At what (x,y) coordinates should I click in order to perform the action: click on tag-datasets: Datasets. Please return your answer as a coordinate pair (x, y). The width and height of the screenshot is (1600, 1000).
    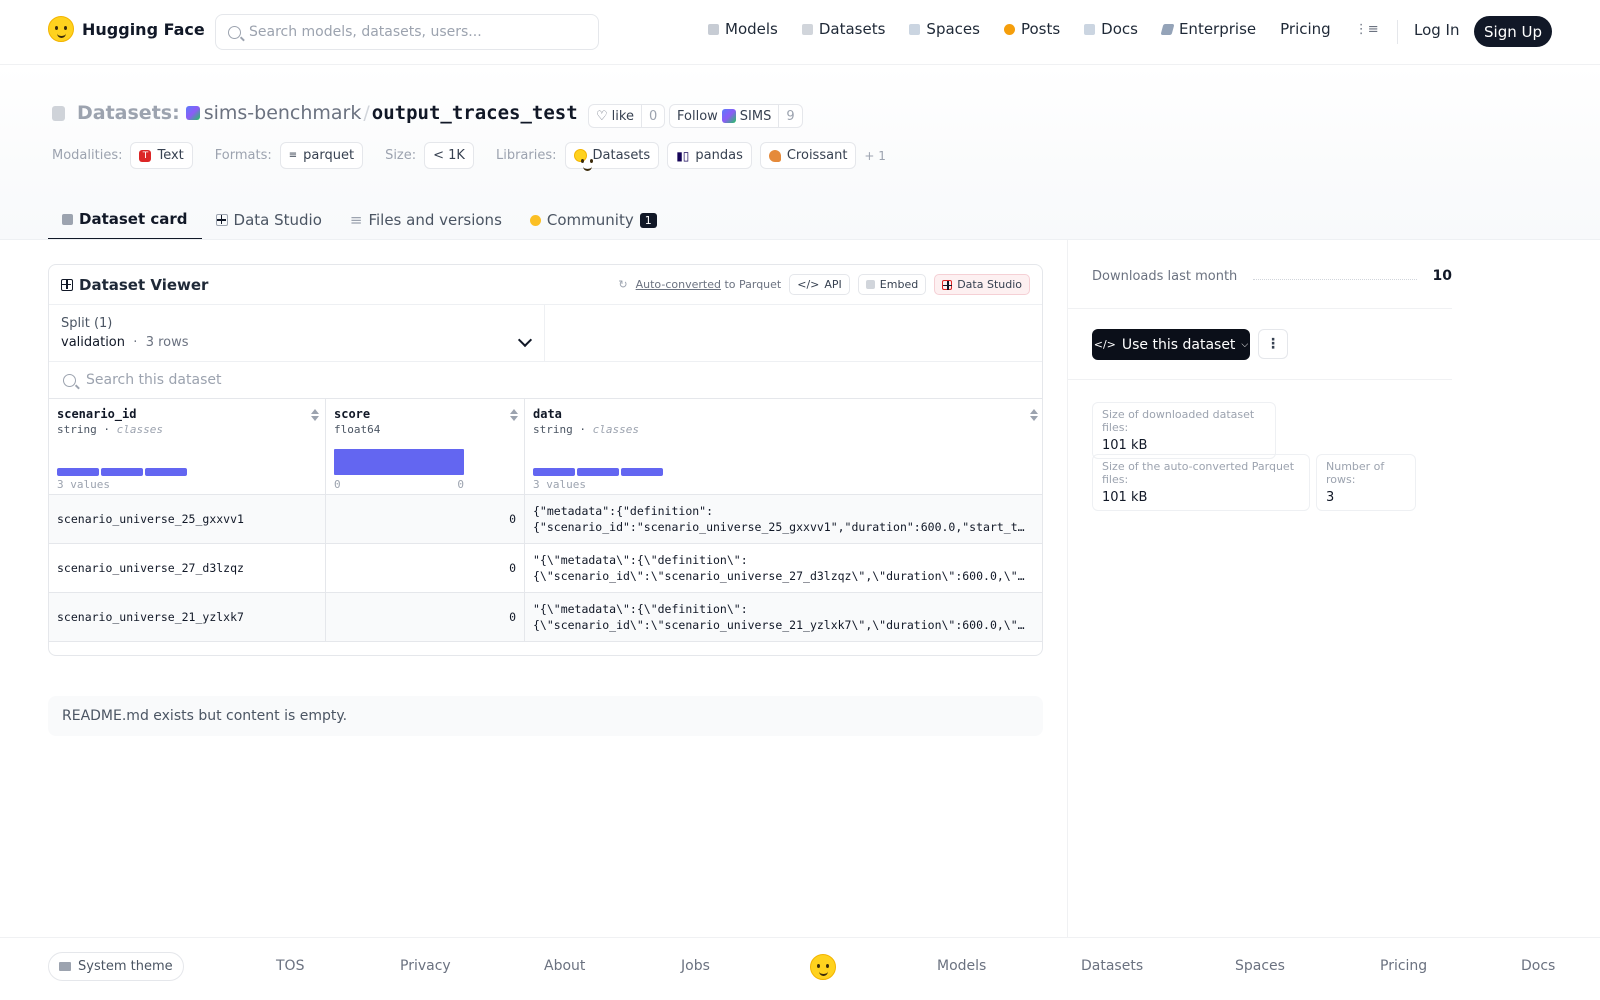
    Looking at the image, I should click on (612, 156).